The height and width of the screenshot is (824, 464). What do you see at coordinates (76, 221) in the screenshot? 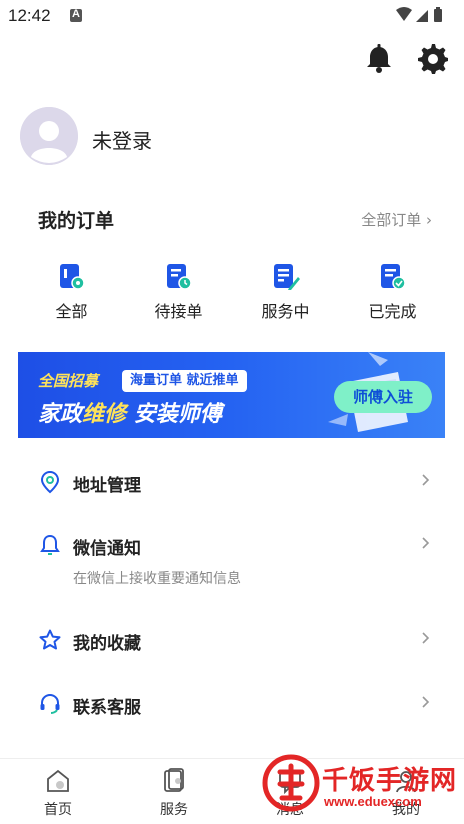
I see `orders-title: 我的订单` at bounding box center [76, 221].